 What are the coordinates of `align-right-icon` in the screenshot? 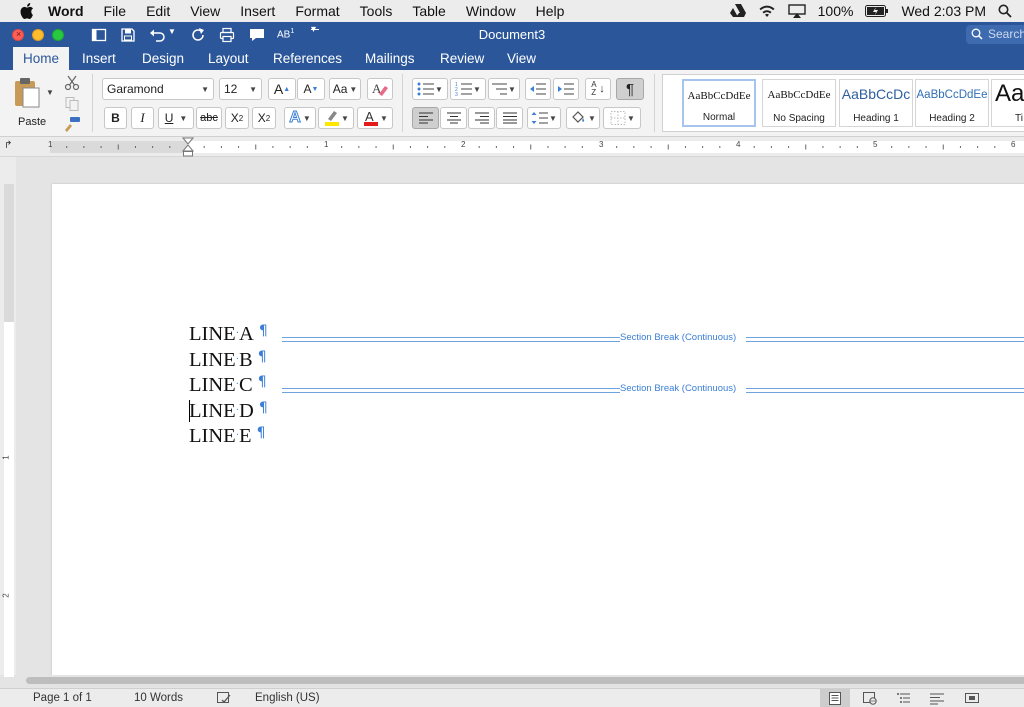 It's located at (481, 118).